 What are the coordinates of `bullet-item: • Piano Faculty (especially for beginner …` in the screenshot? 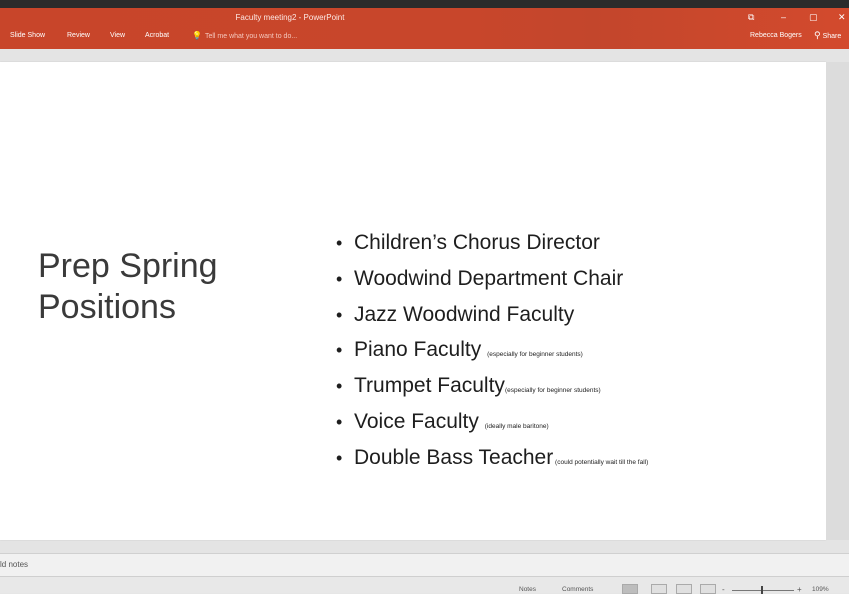 It's located at (492, 352).